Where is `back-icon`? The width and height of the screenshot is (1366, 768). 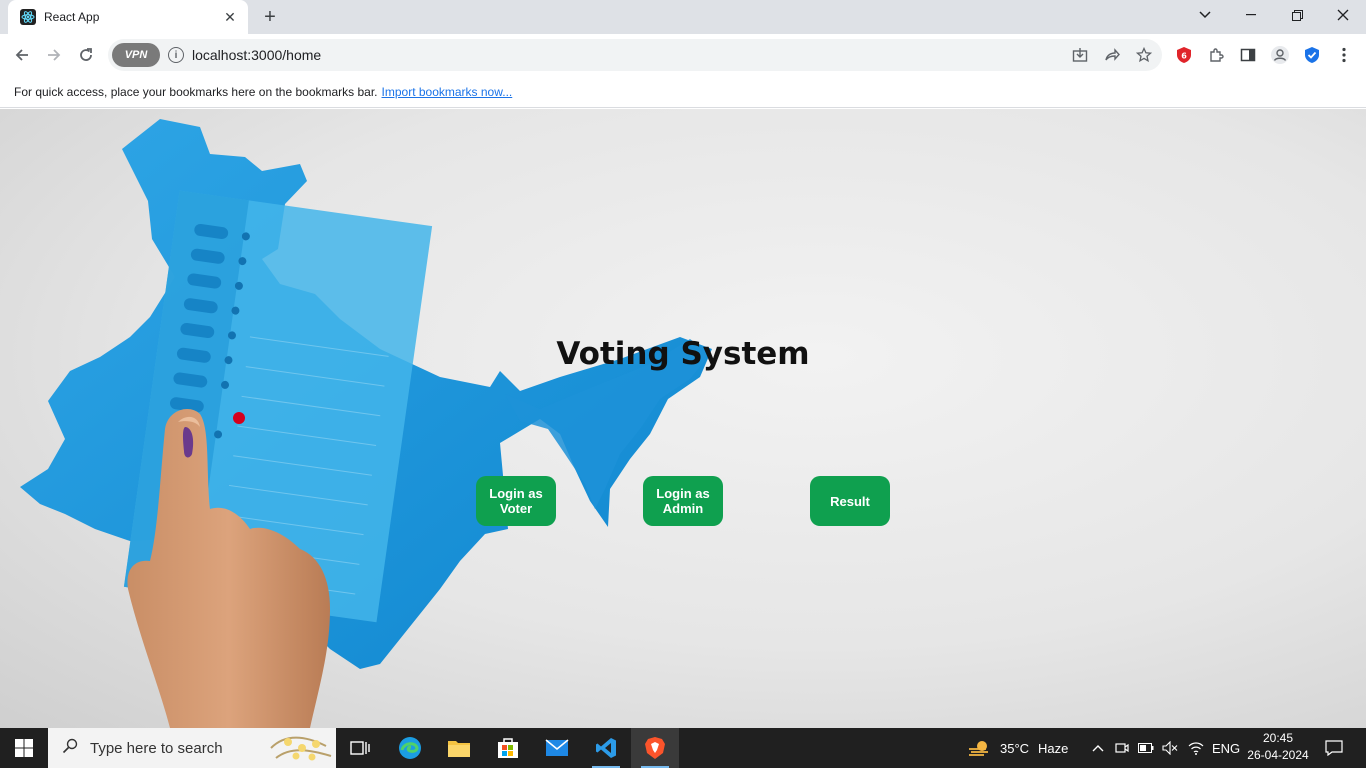 back-icon is located at coordinates (22, 55).